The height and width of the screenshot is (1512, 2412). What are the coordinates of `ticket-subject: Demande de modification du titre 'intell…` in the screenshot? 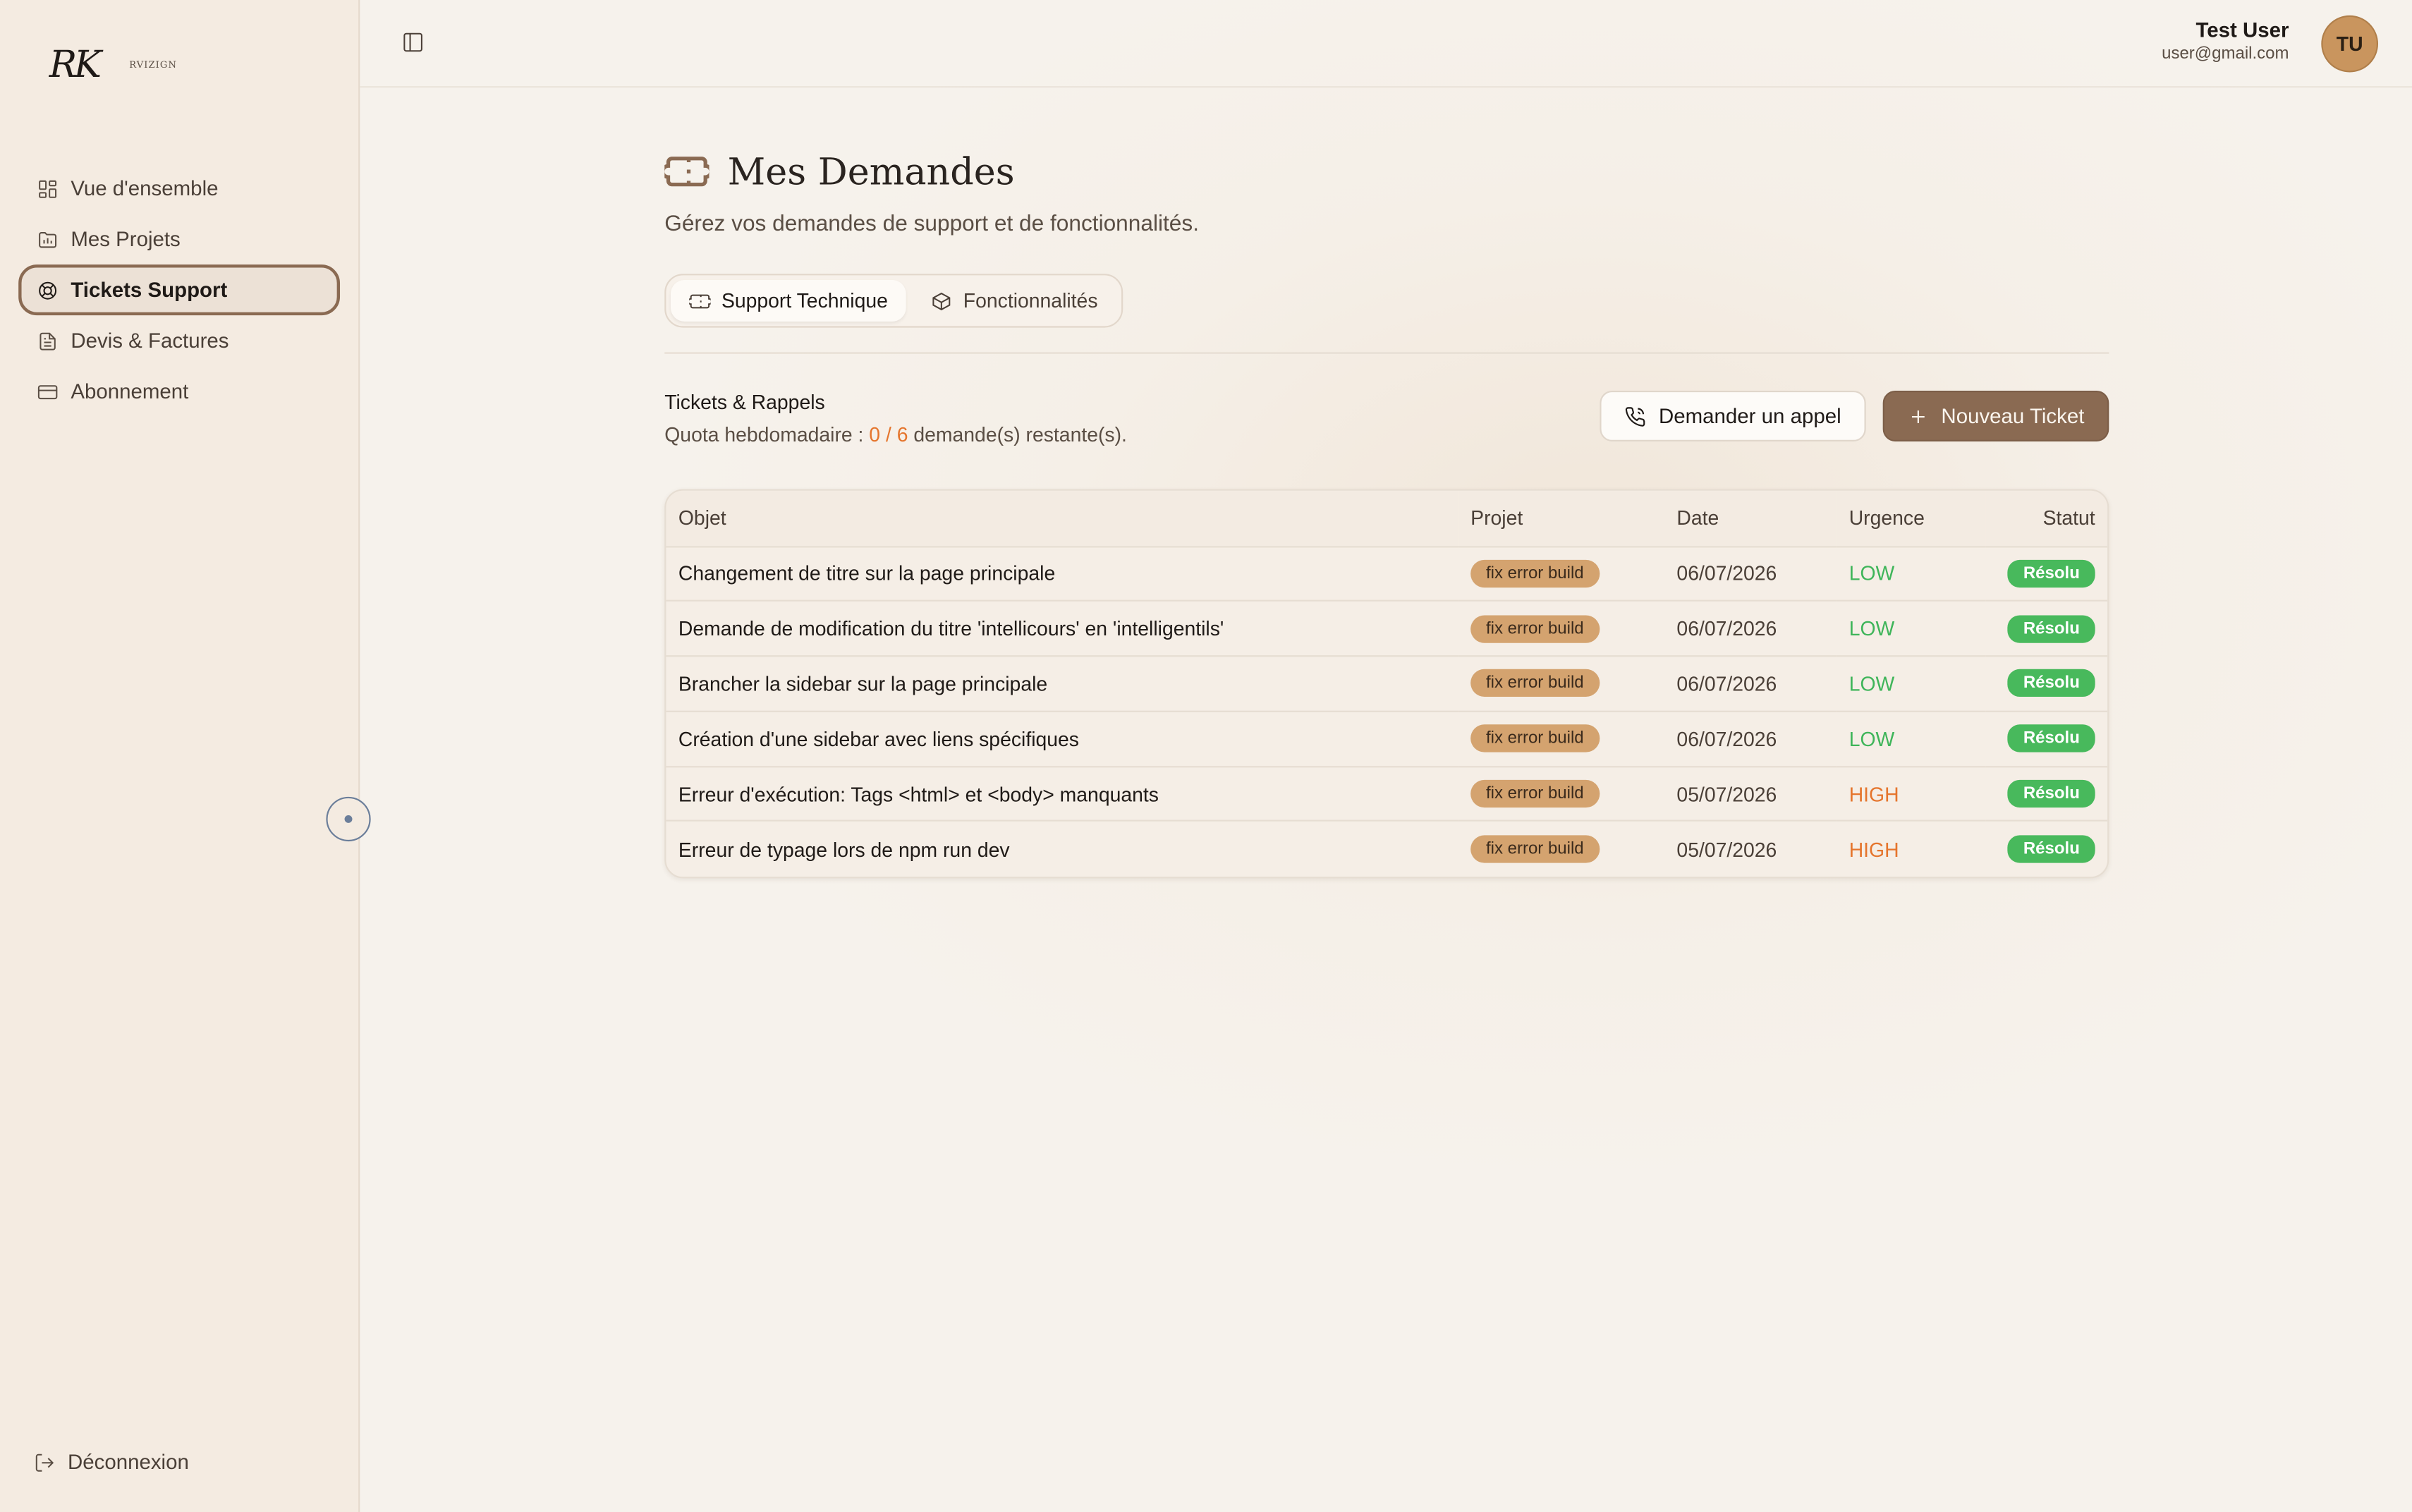 It's located at (951, 628).